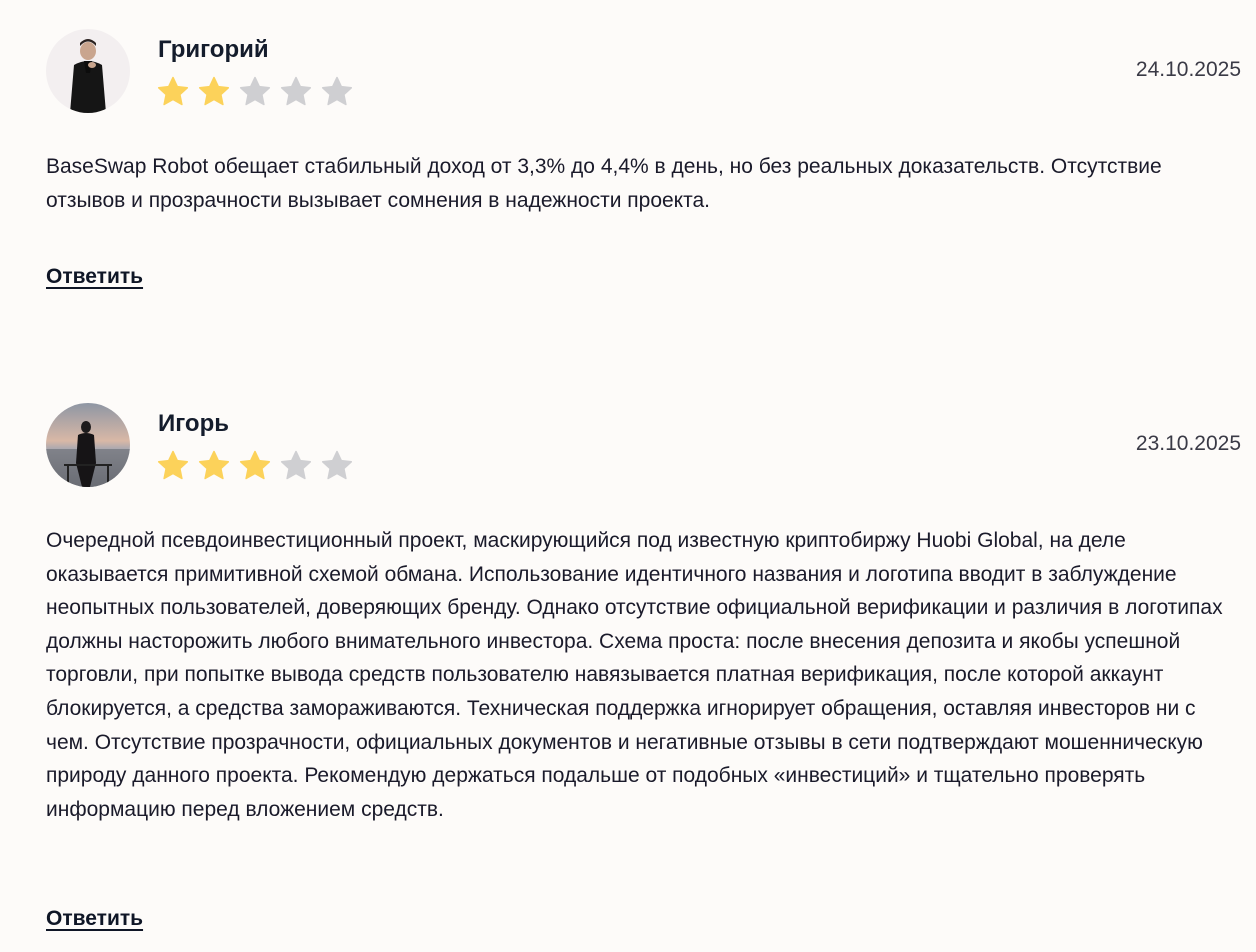 This screenshot has height=952, width=1256. What do you see at coordinates (1188, 443) in the screenshot?
I see `review-date: 23.10.2025` at bounding box center [1188, 443].